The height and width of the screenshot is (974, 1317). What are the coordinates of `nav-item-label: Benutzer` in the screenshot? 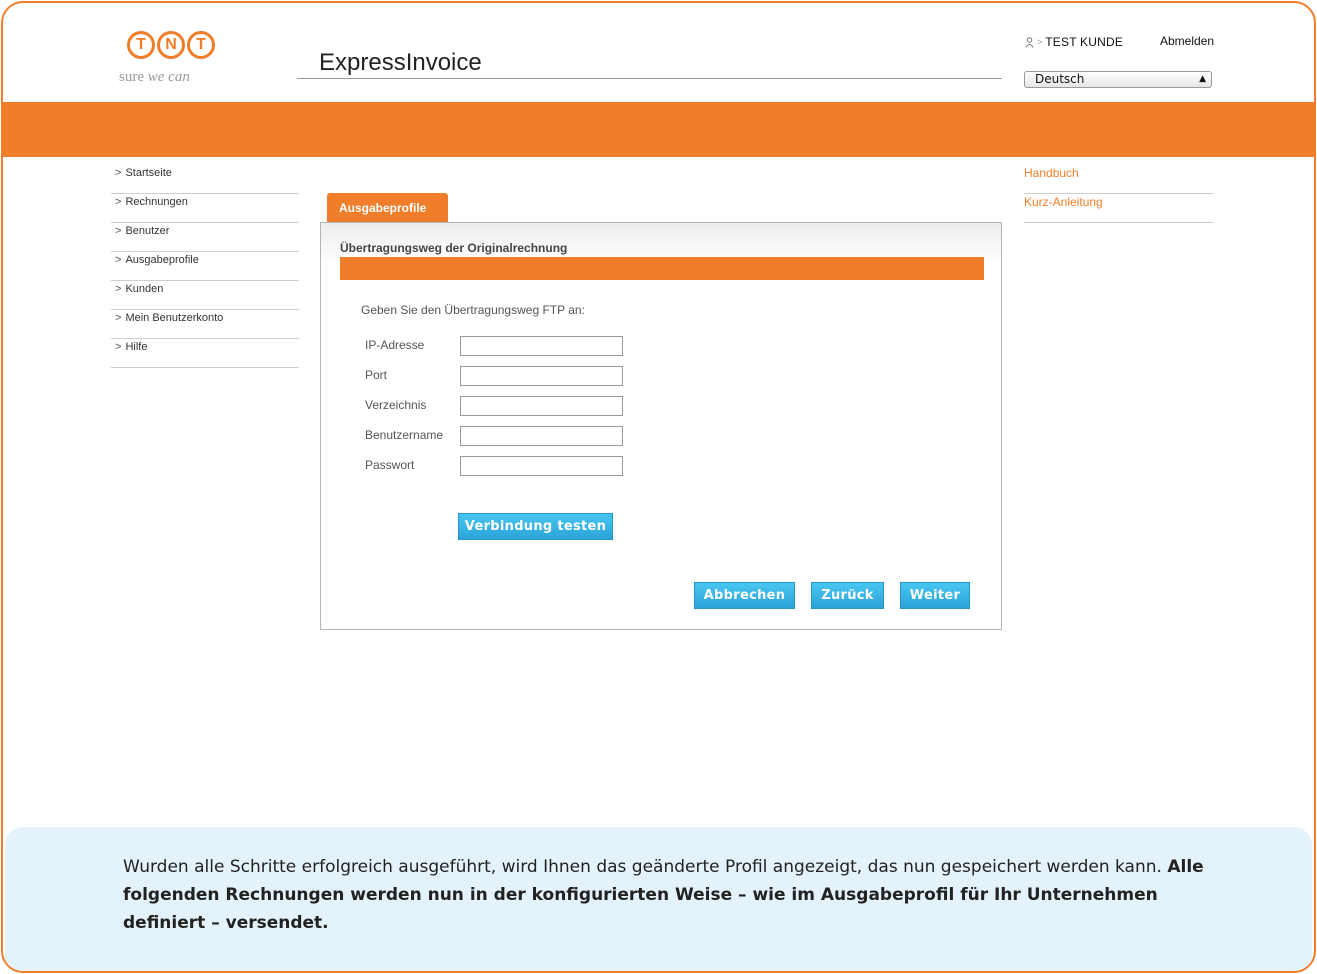 It's located at (147, 231).